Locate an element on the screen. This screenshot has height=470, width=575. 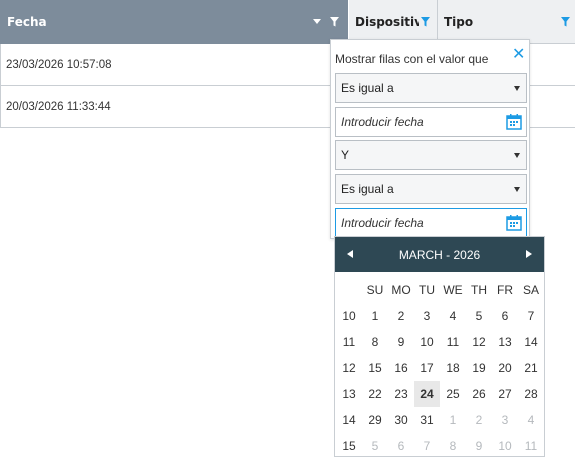
day-header: WE is located at coordinates (453, 290).